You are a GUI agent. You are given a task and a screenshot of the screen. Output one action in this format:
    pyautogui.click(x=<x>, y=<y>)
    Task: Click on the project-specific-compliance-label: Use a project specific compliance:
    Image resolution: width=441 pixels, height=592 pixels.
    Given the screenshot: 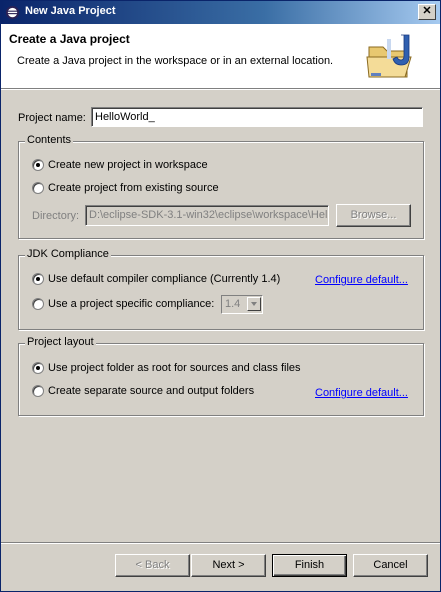 What is the action you would take?
    pyautogui.click(x=131, y=304)
    